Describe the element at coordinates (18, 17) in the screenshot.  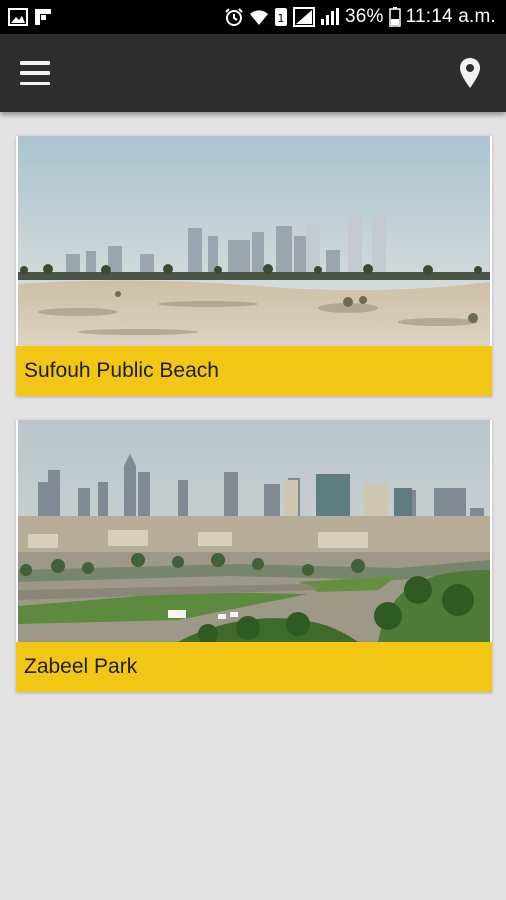
I see `image-icon` at that location.